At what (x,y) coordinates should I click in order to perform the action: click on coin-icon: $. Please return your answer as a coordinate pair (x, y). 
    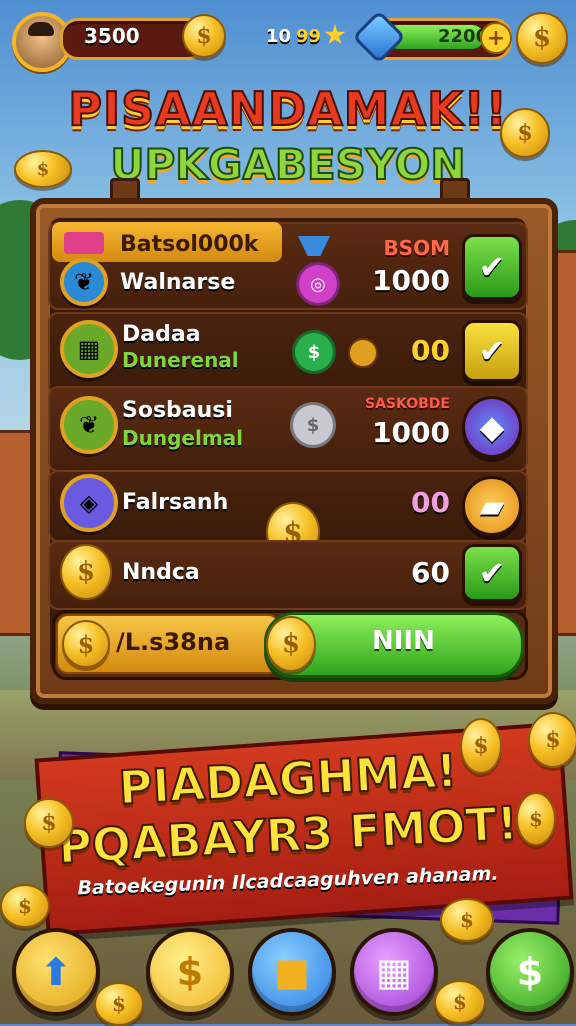
    Looking at the image, I should click on (204, 36).